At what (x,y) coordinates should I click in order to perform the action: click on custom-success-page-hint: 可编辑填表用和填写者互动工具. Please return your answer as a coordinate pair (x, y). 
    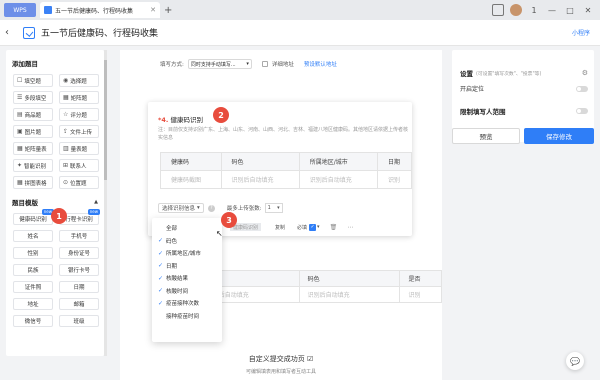
    Looking at the image, I should click on (280, 372).